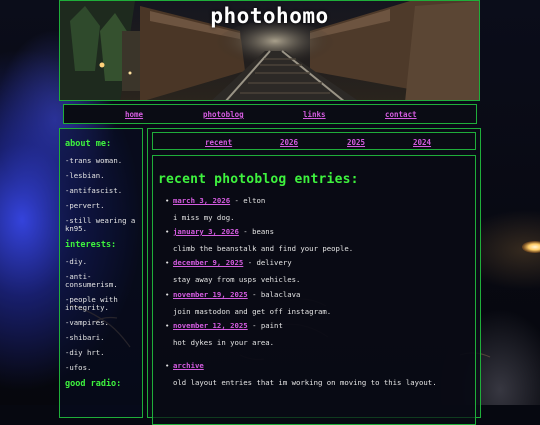 The image size is (540, 425). Describe the element at coordinates (269, 16) in the screenshot. I see `site-title: photohomo` at that location.